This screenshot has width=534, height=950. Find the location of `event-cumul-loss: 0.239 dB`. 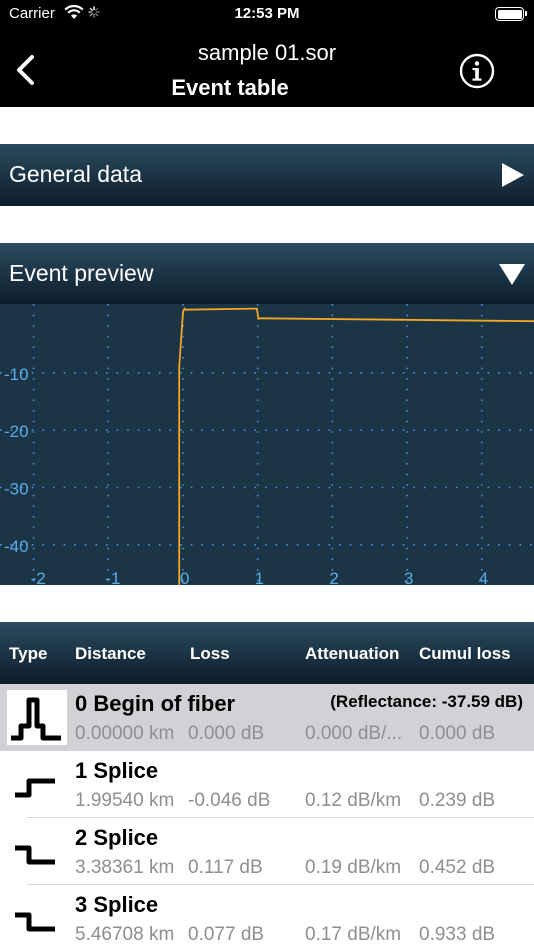

event-cumul-loss: 0.239 dB is located at coordinates (457, 800).